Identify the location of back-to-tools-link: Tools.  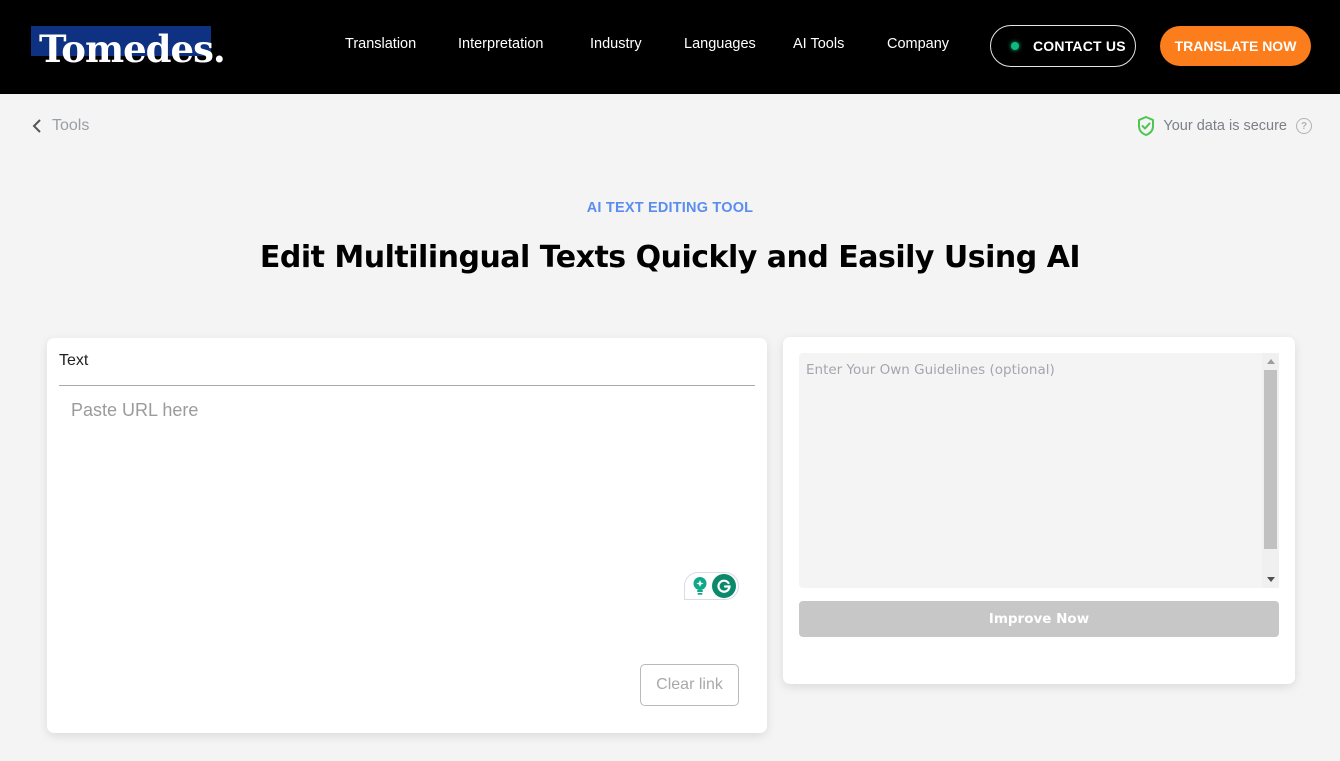
(59, 126).